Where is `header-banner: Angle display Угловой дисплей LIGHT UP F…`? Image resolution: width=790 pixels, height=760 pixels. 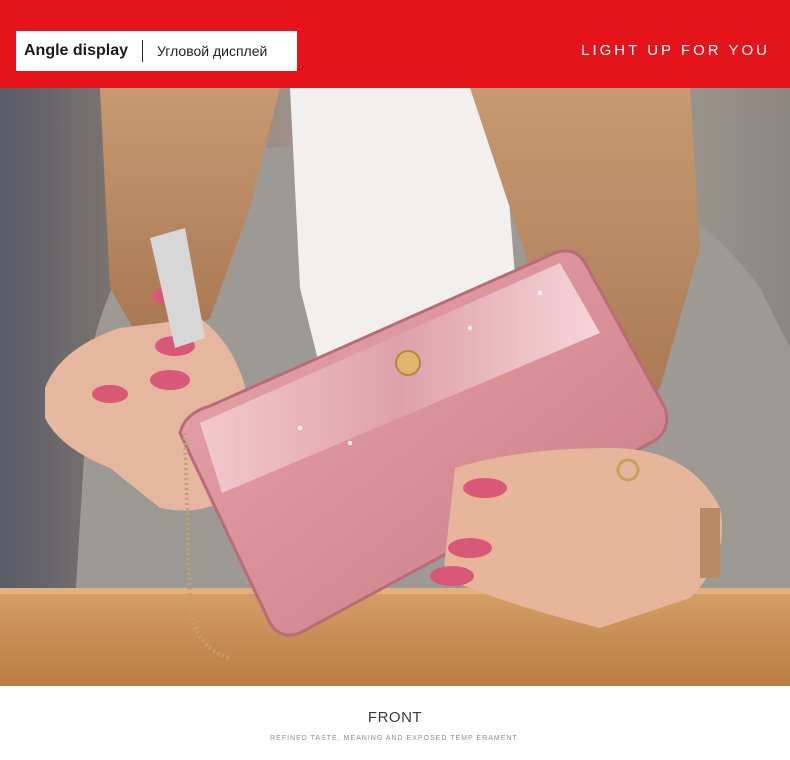 header-banner: Angle display Угловой дисплей LIGHT UP F… is located at coordinates (395, 44).